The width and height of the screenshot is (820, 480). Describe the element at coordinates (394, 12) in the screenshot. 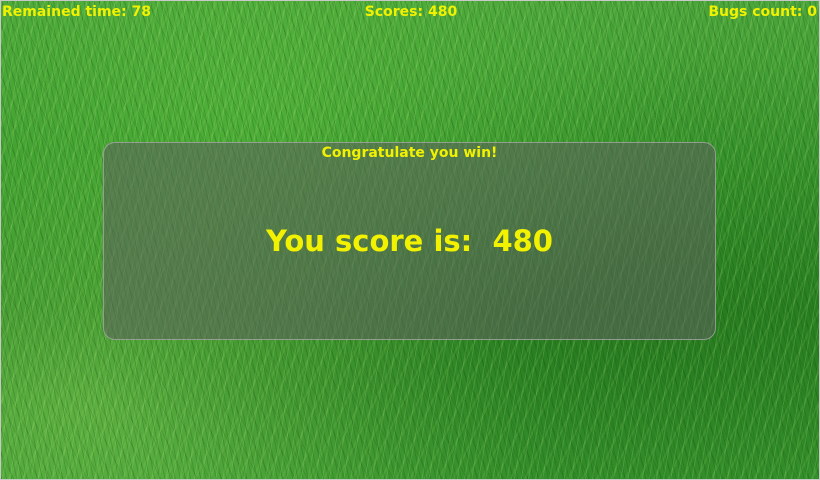

I see `scores-label: Scores:` at that location.